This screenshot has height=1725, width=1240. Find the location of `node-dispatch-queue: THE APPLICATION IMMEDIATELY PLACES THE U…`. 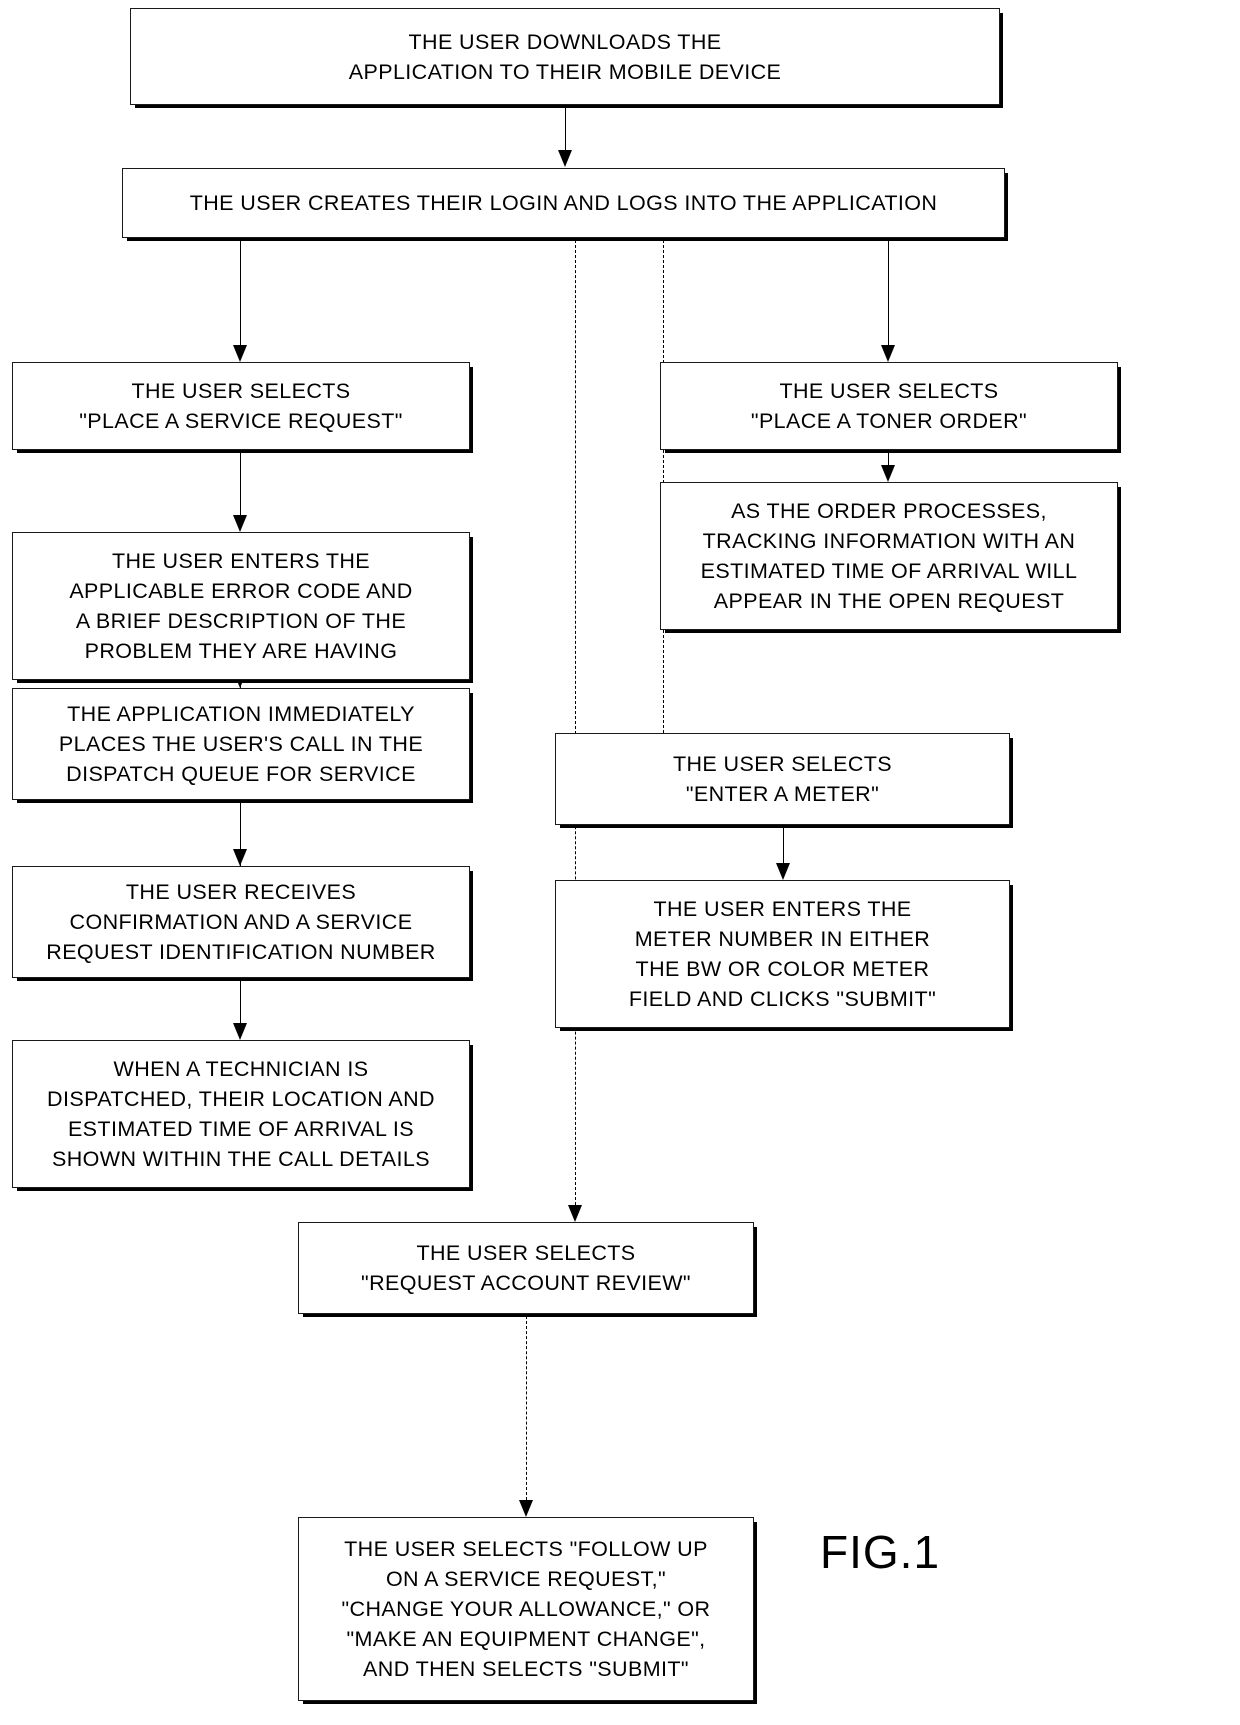

node-dispatch-queue: THE APPLICATION IMMEDIATELY PLACES THE U… is located at coordinates (241, 744).